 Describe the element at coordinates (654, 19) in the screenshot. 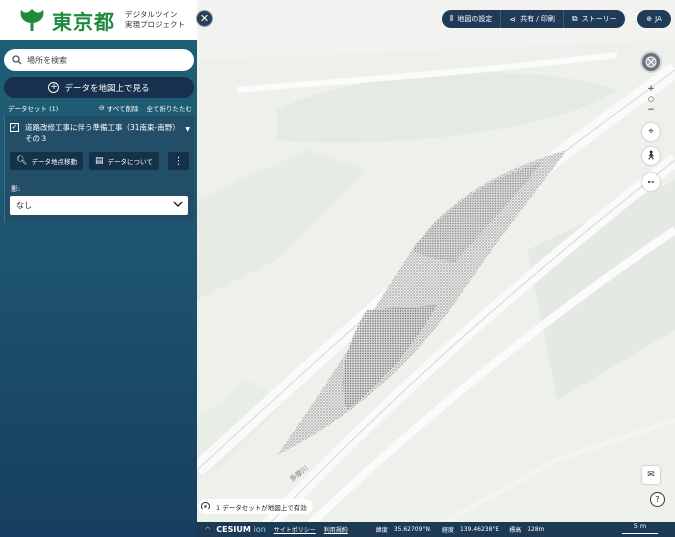

I see `language-button: ⊕ JA` at that location.